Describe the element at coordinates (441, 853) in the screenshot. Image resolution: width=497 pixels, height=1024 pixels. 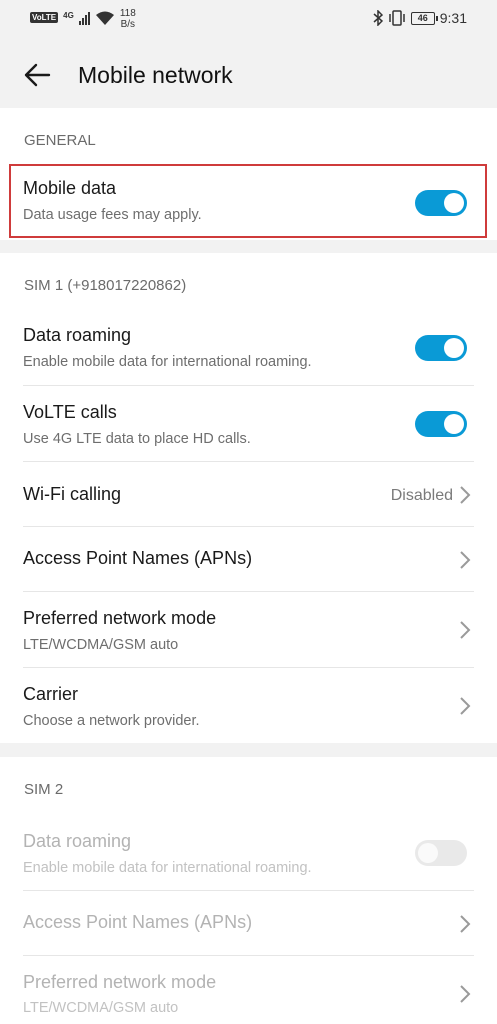
I see `sim2-data-roaming-toggle` at that location.